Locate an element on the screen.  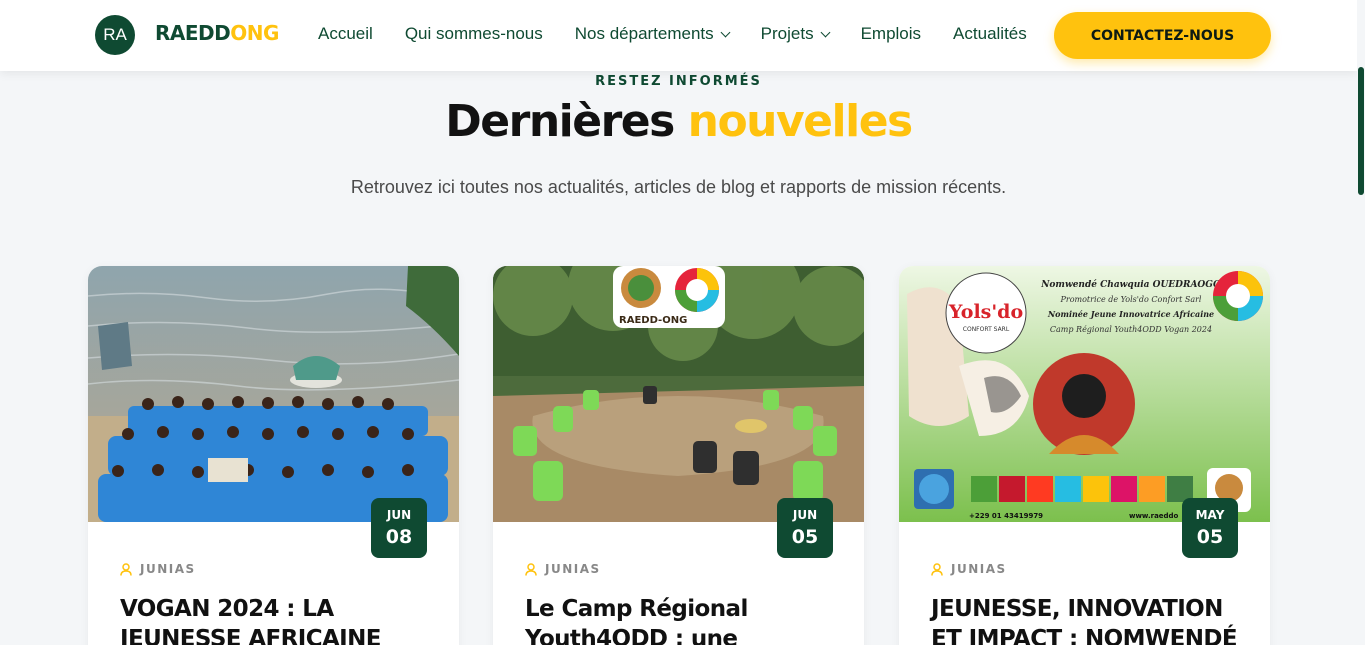
poster-line2: Promotrice de Yols'do Confort Sarl is located at coordinates (1130, 299).